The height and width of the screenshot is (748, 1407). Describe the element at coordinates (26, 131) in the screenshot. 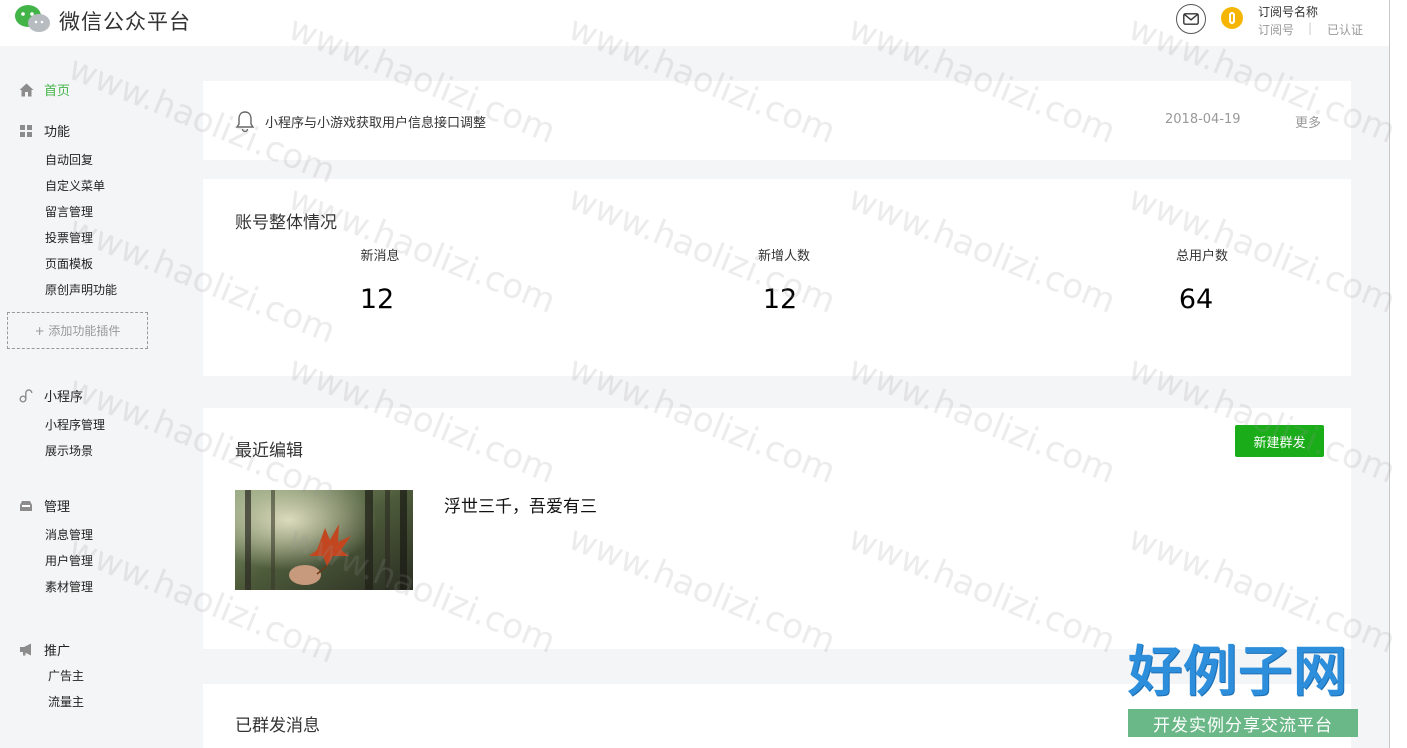

I see `grid-icon` at that location.